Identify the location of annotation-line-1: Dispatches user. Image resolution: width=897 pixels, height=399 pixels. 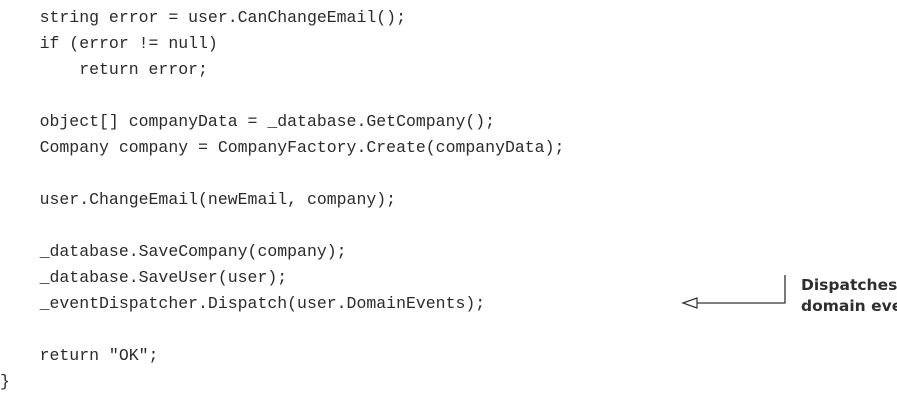
(849, 285).